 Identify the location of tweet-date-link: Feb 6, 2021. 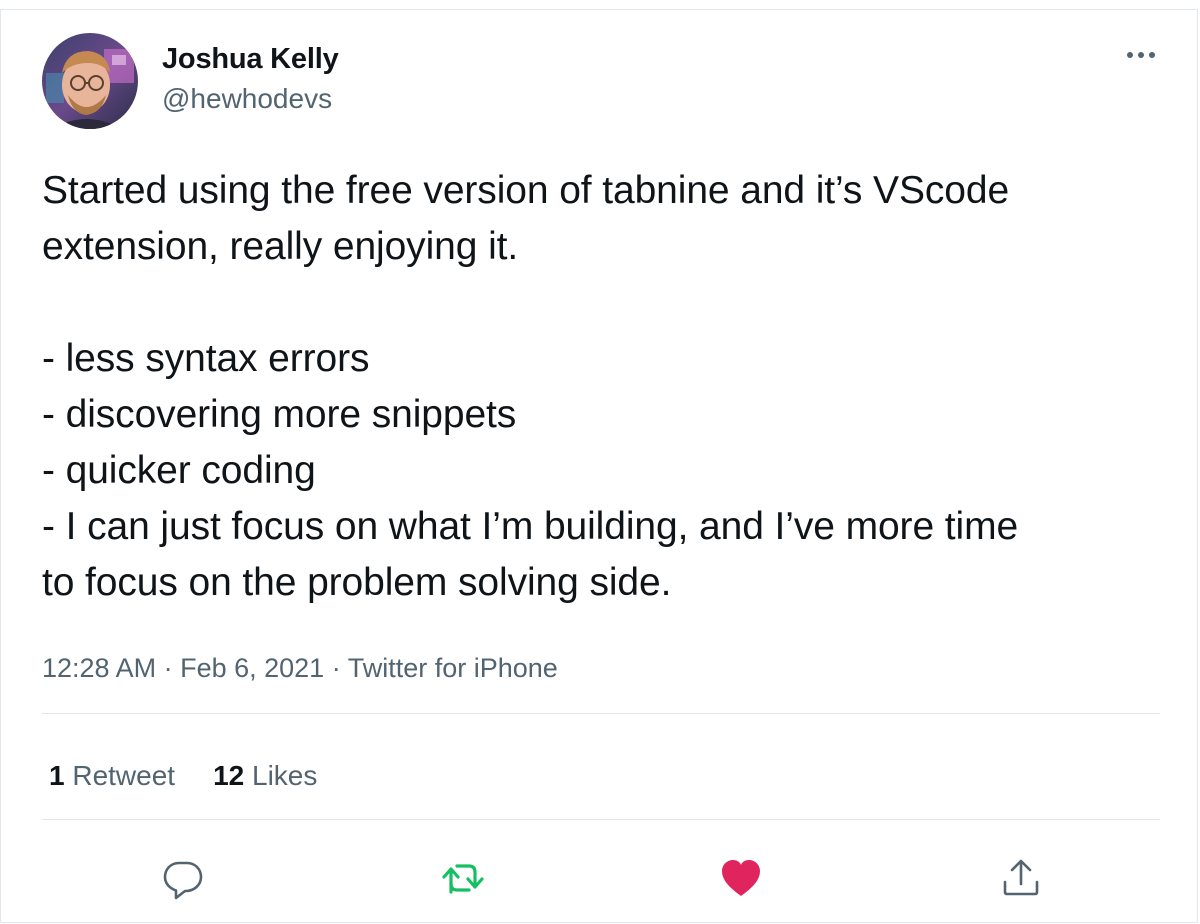
(252, 668).